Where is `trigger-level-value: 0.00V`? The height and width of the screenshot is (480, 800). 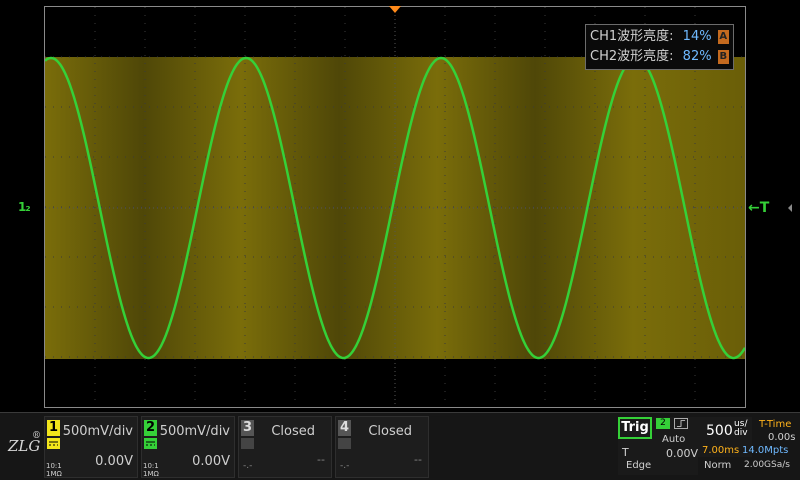
trigger-level-value: 0.00V is located at coordinates (681, 453).